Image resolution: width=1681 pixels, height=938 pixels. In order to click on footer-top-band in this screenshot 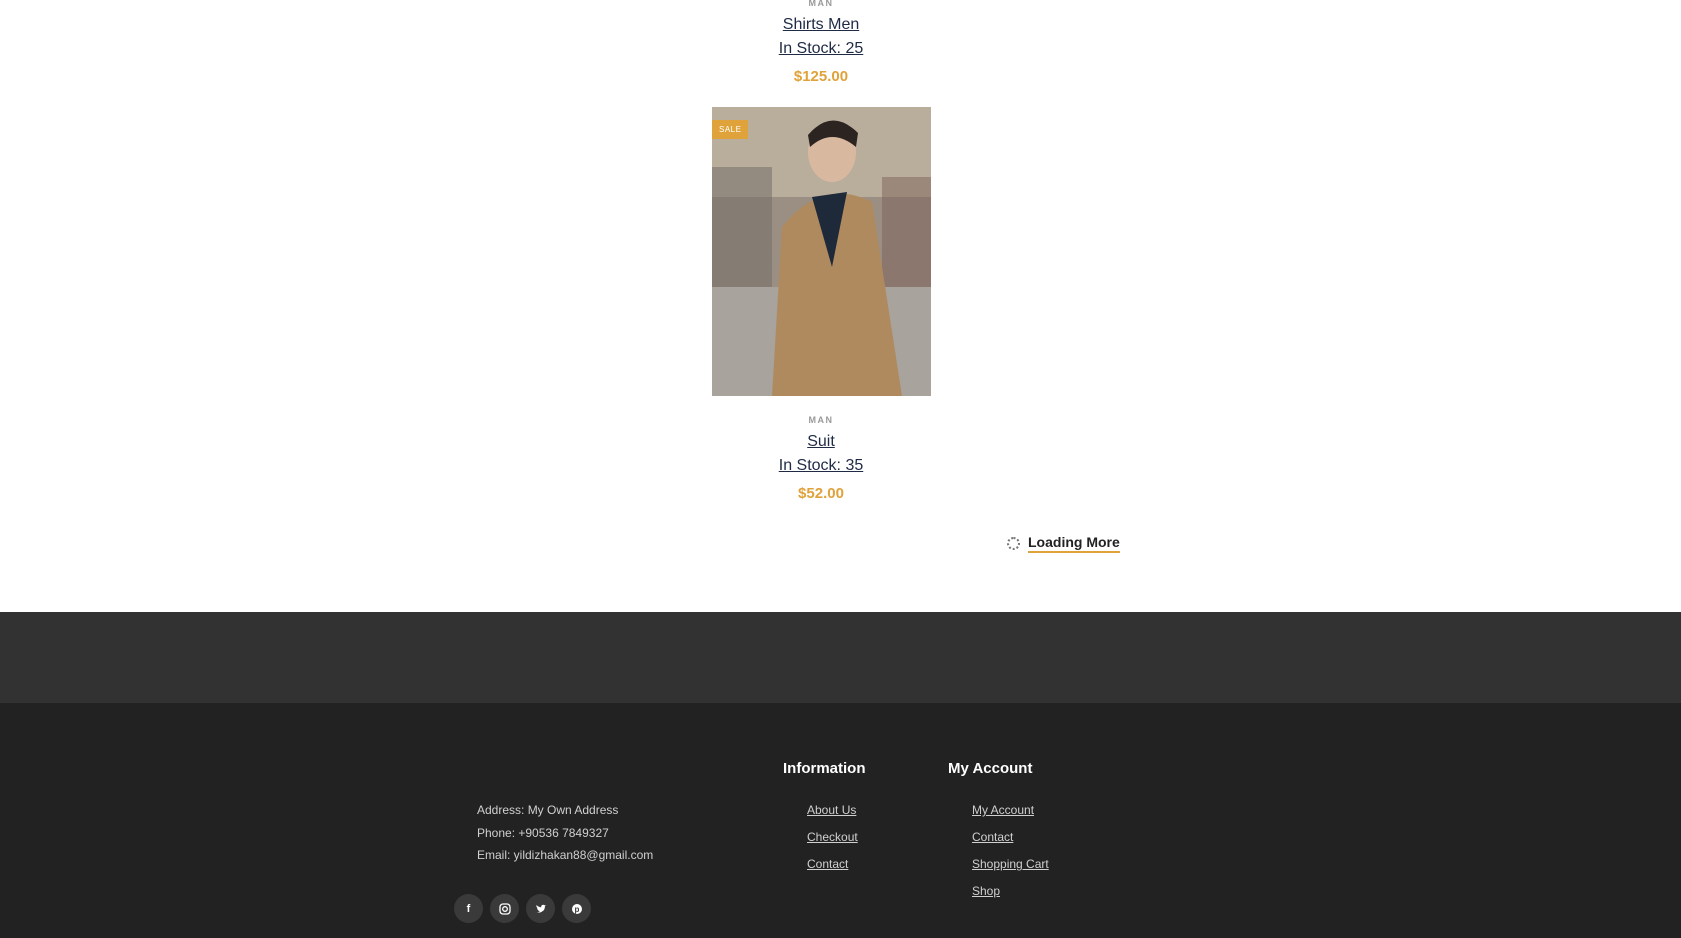, I will do `click(840, 657)`.